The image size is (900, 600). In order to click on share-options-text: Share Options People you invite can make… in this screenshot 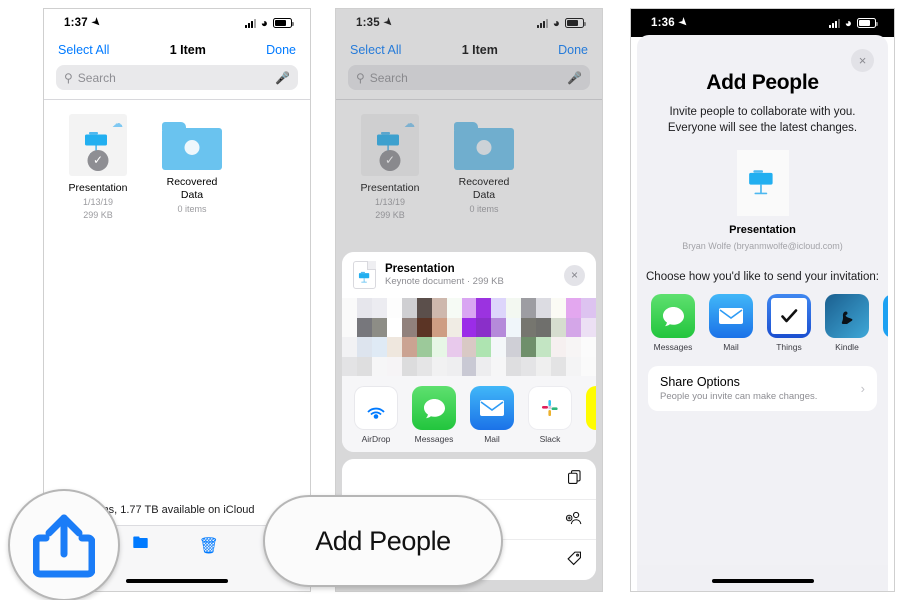, I will do `click(738, 388)`.